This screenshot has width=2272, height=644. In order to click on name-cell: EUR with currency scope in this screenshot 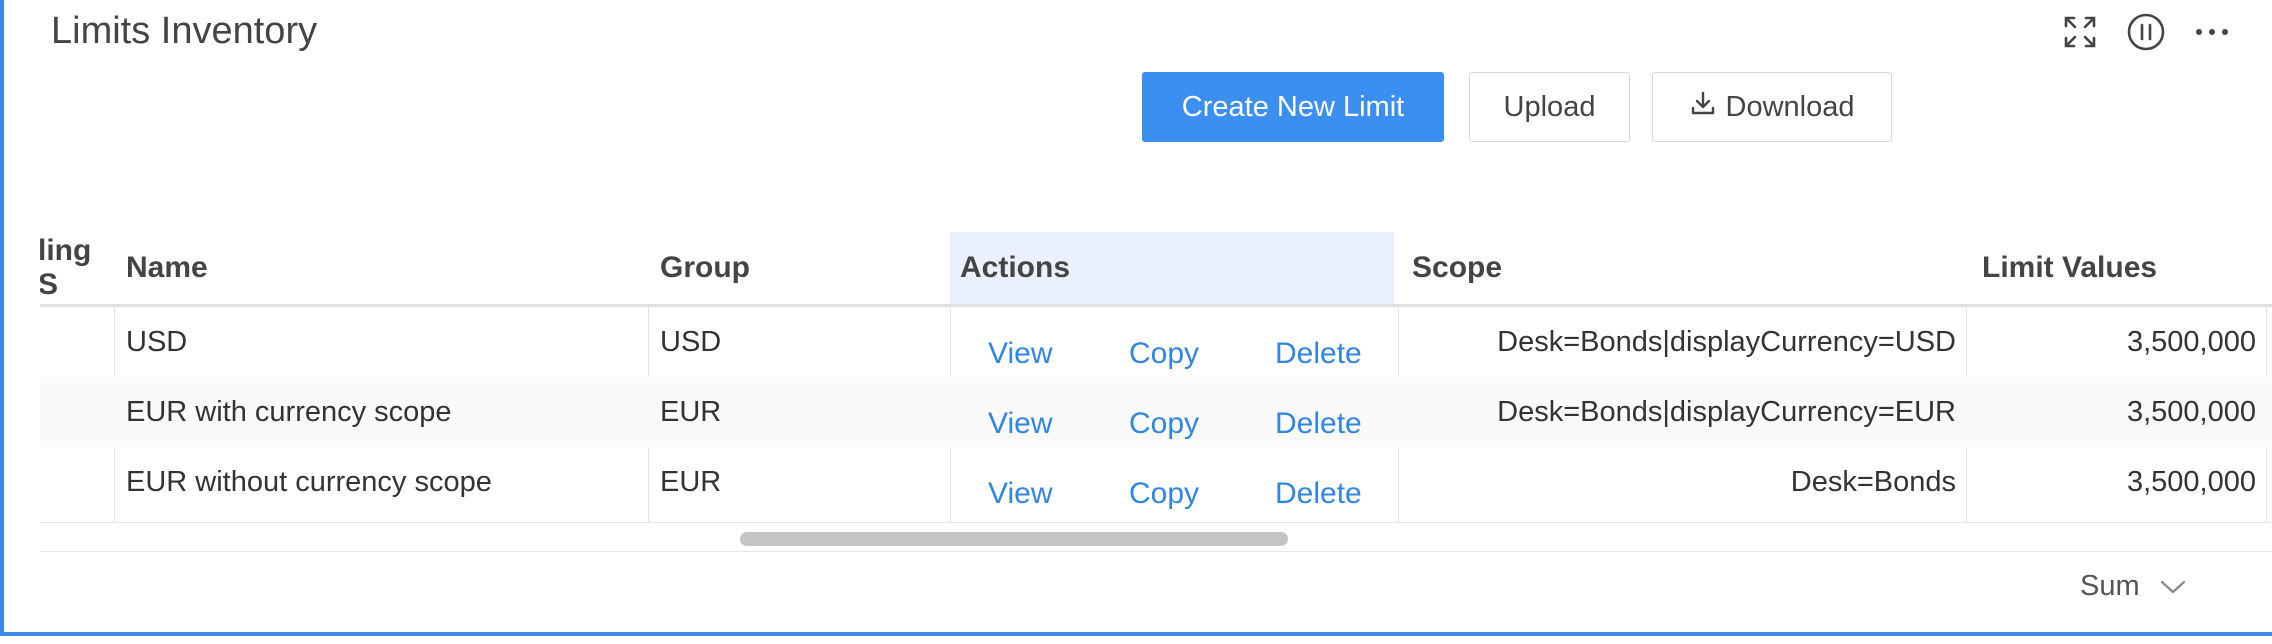, I will do `click(289, 411)`.